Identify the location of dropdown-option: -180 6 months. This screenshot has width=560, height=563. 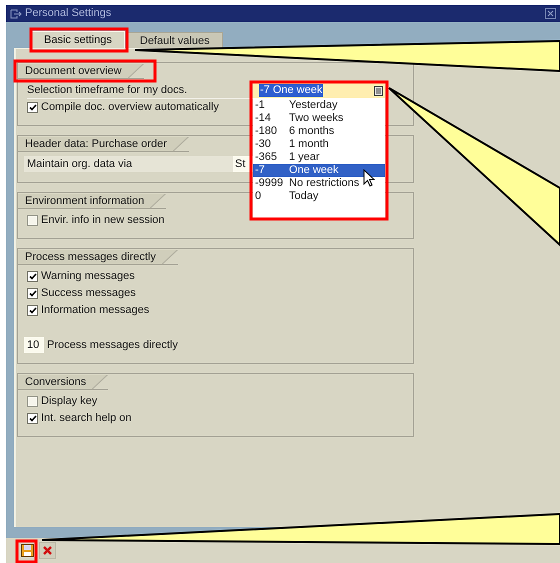
(319, 131).